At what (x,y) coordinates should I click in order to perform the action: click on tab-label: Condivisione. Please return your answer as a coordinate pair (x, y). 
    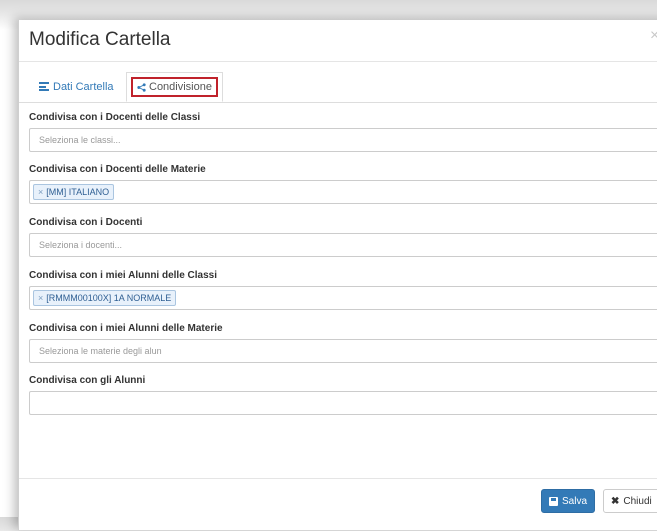
    Looking at the image, I should click on (180, 87).